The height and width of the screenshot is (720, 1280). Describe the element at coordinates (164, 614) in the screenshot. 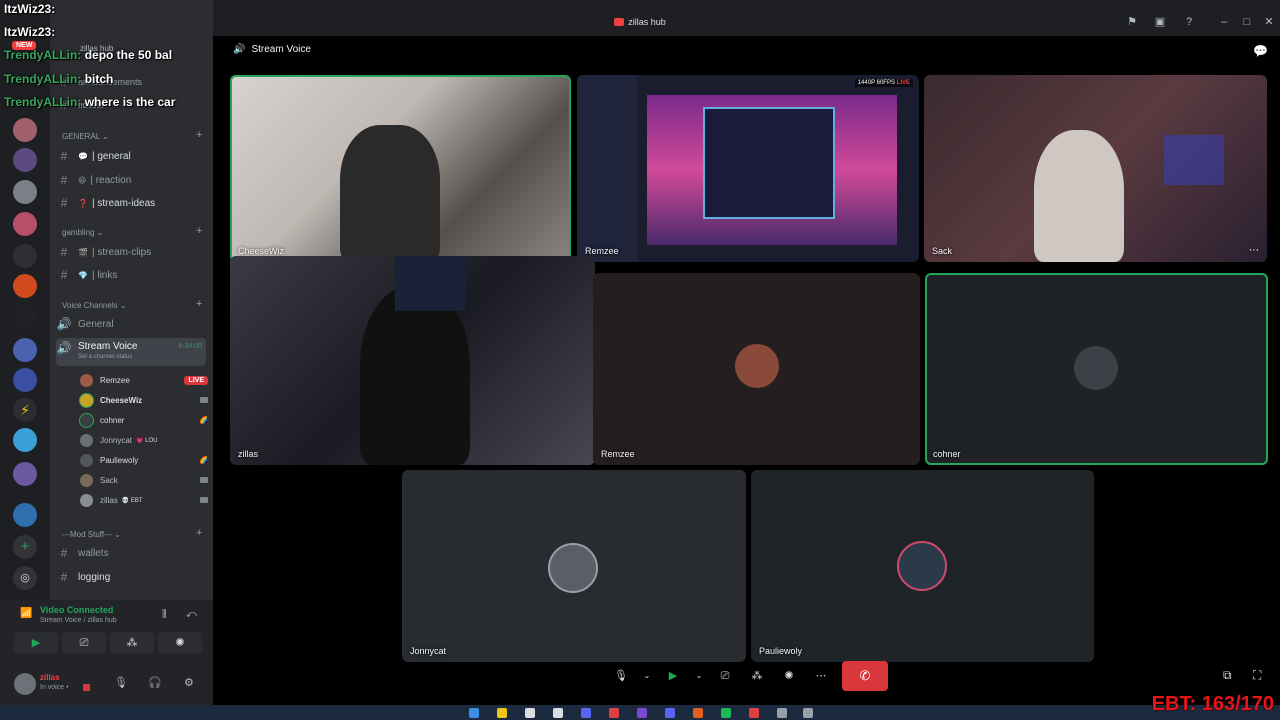

I see `noise-suppression-icon: ⫼` at that location.